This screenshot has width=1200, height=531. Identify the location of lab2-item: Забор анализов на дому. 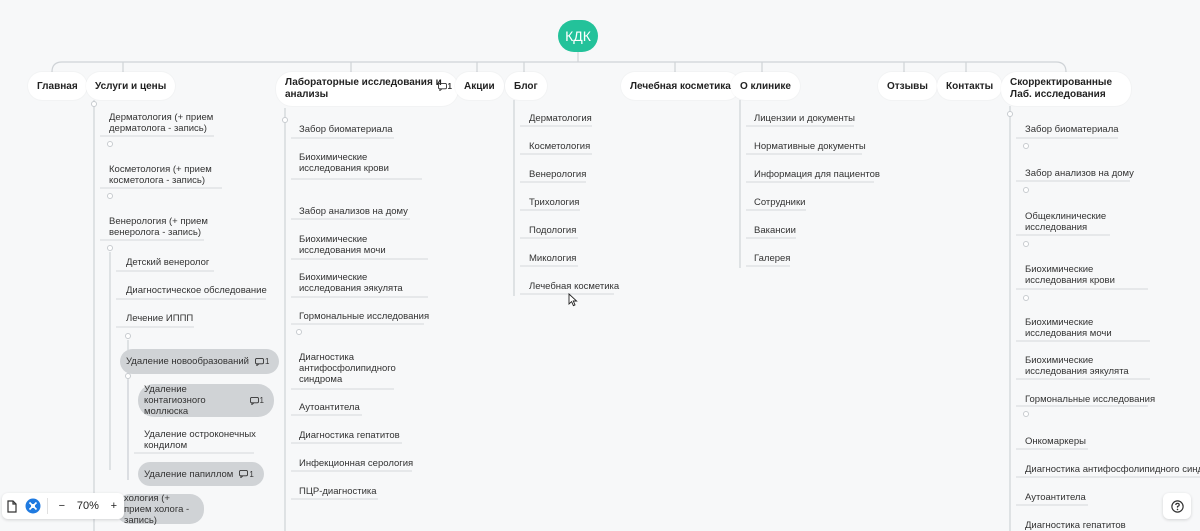
(1079, 173).